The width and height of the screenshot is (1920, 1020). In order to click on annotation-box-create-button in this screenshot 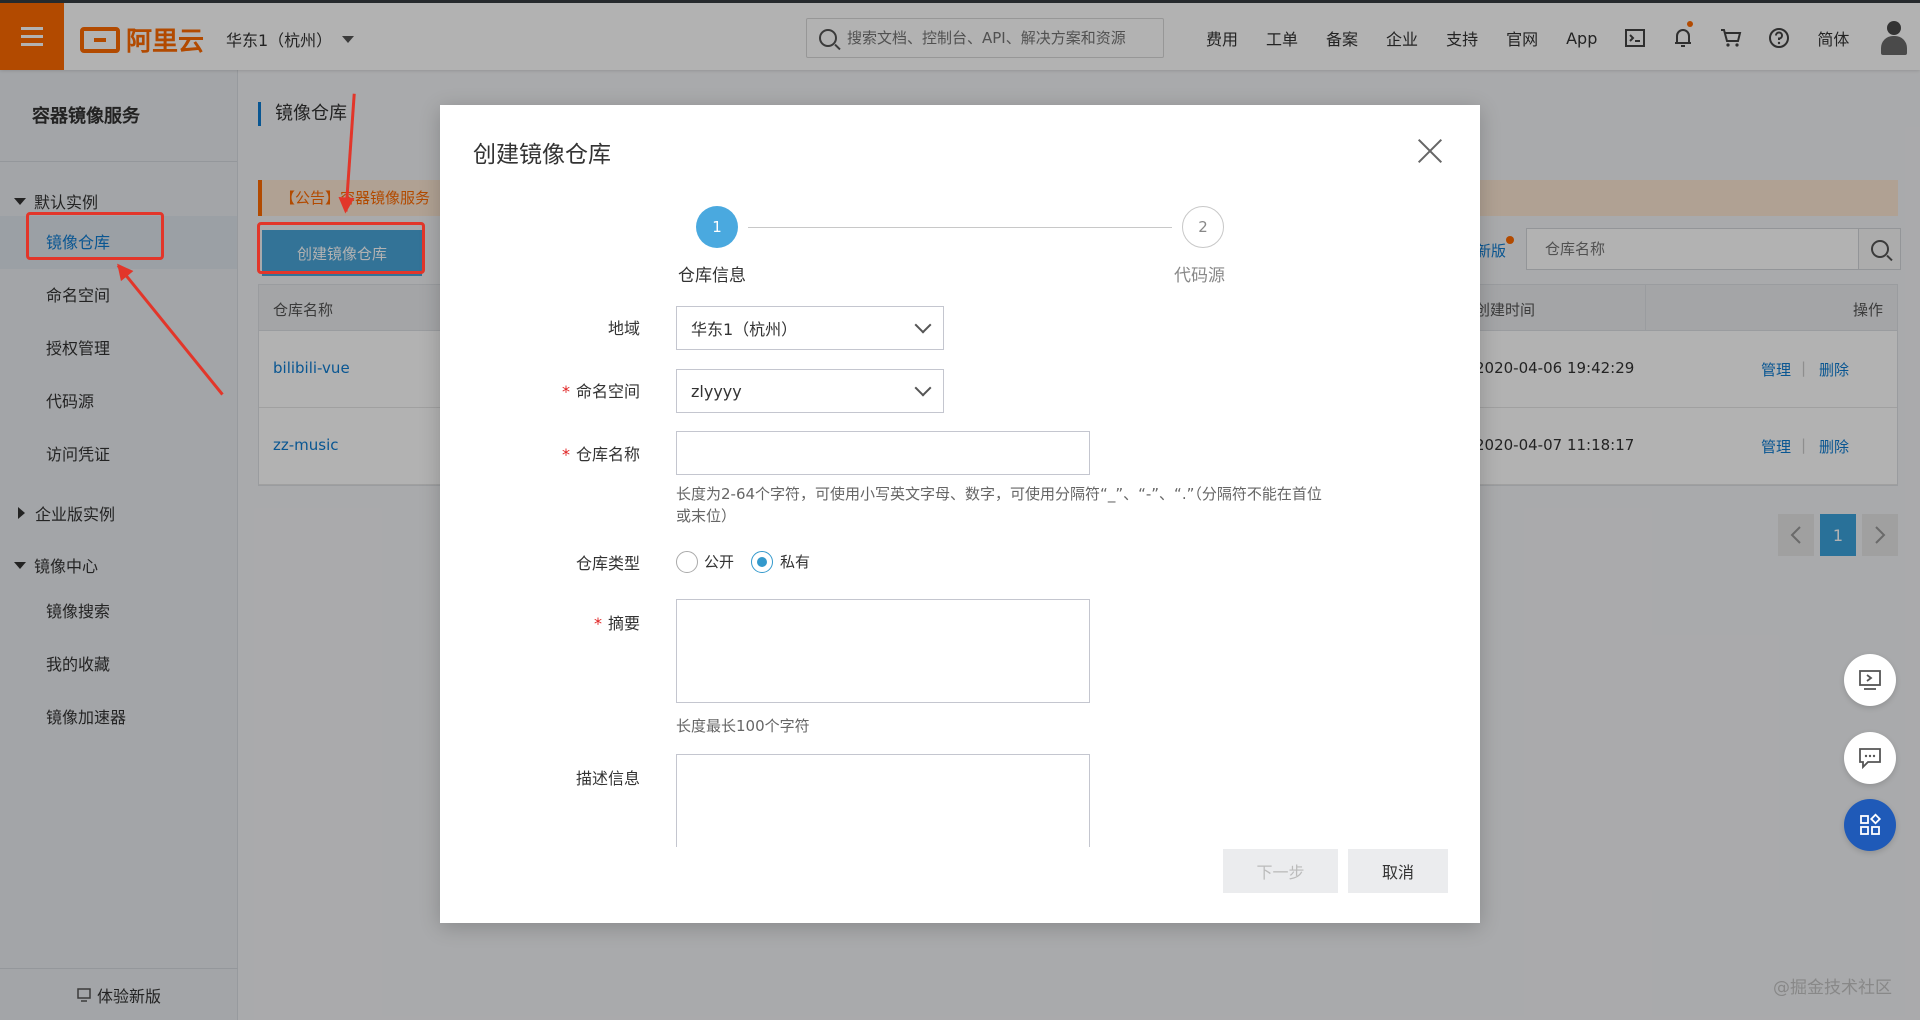, I will do `click(341, 248)`.